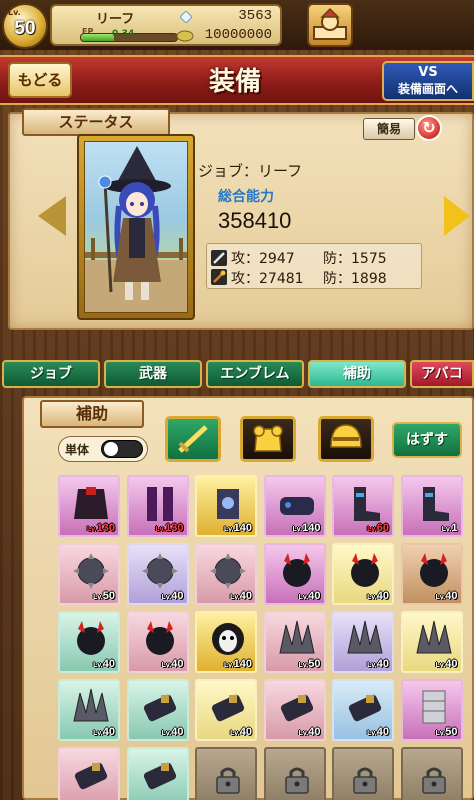 This screenshot has width=474, height=800. What do you see at coordinates (365, 780) in the screenshot?
I see `lock-icon` at bounding box center [365, 780].